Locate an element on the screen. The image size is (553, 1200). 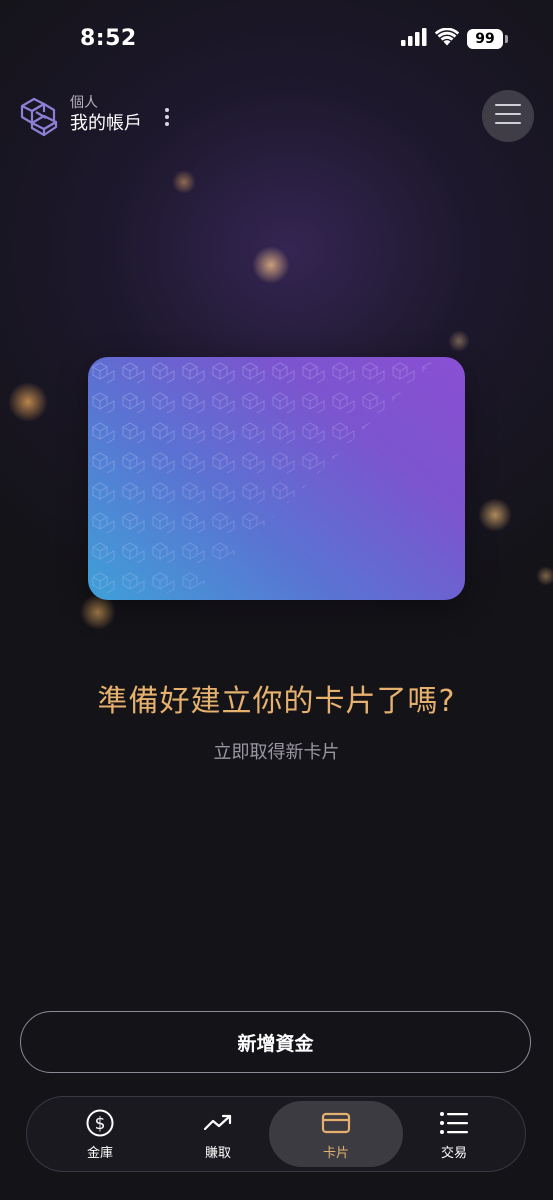
status-time: 8:52 is located at coordinates (108, 38).